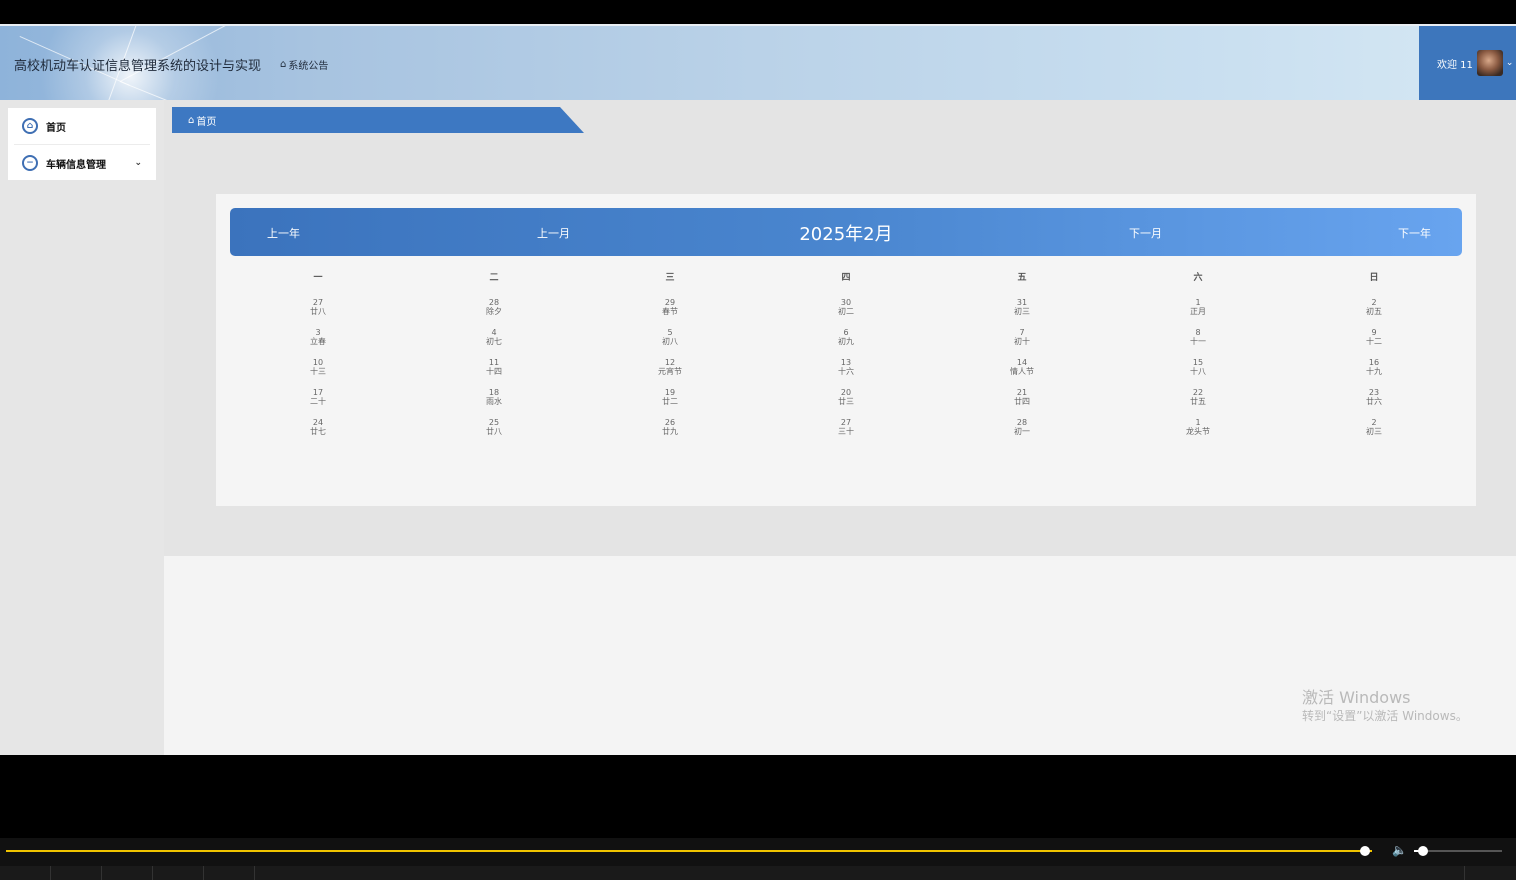 This screenshot has height=880, width=1516. What do you see at coordinates (138, 163) in the screenshot?
I see `chevron-down-icon: ⌄` at bounding box center [138, 163].